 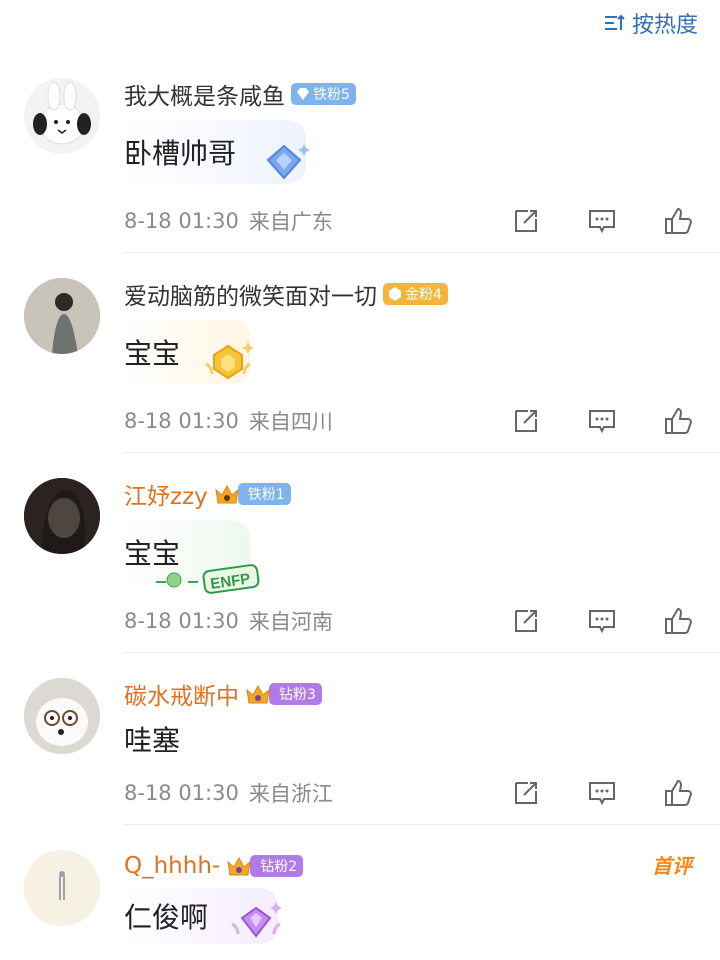 I want to click on comment-text: 卧槽帅哥, so click(x=180, y=153).